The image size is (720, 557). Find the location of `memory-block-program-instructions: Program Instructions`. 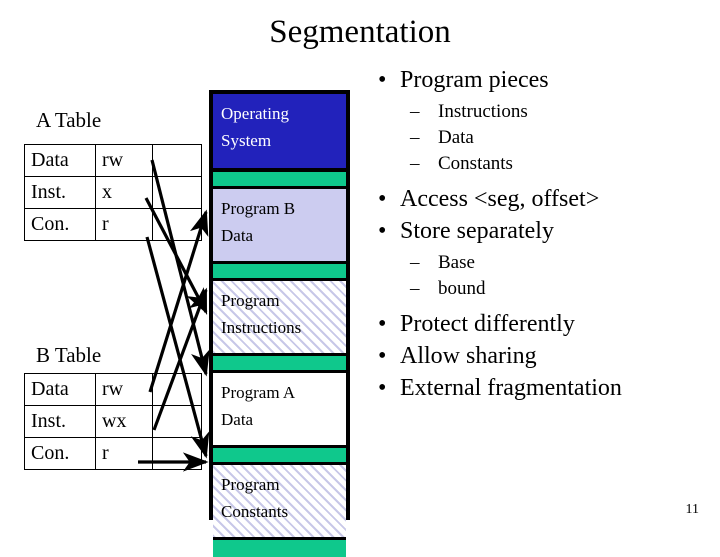

memory-block-program-instructions: Program Instructions is located at coordinates (279, 318).